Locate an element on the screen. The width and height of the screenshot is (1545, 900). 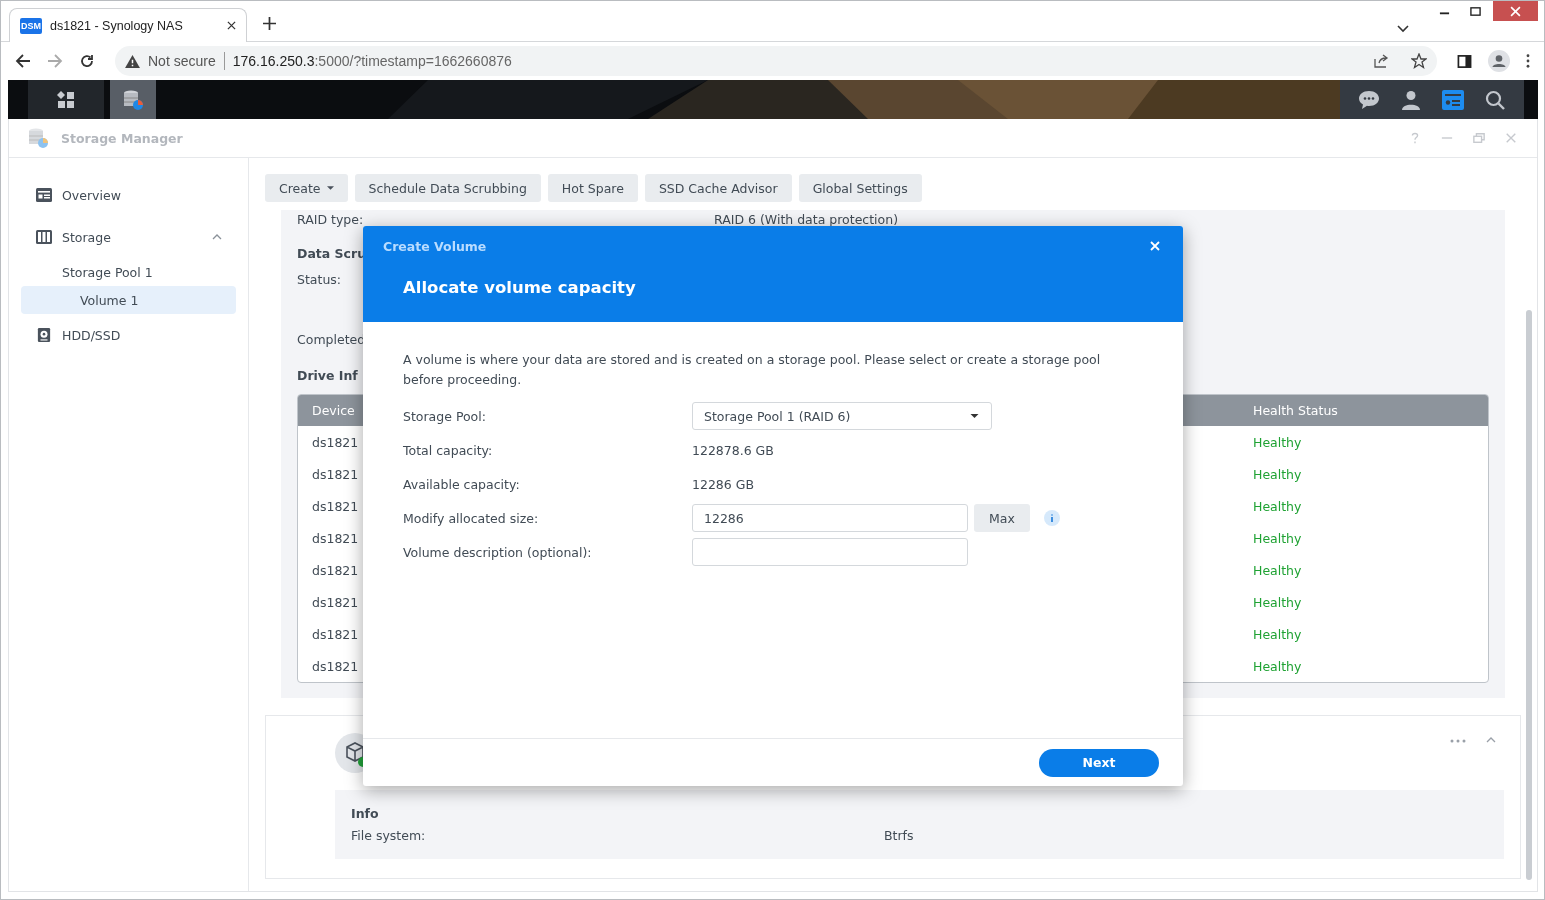
sidebar-item: Volume 1 is located at coordinates (128, 300).